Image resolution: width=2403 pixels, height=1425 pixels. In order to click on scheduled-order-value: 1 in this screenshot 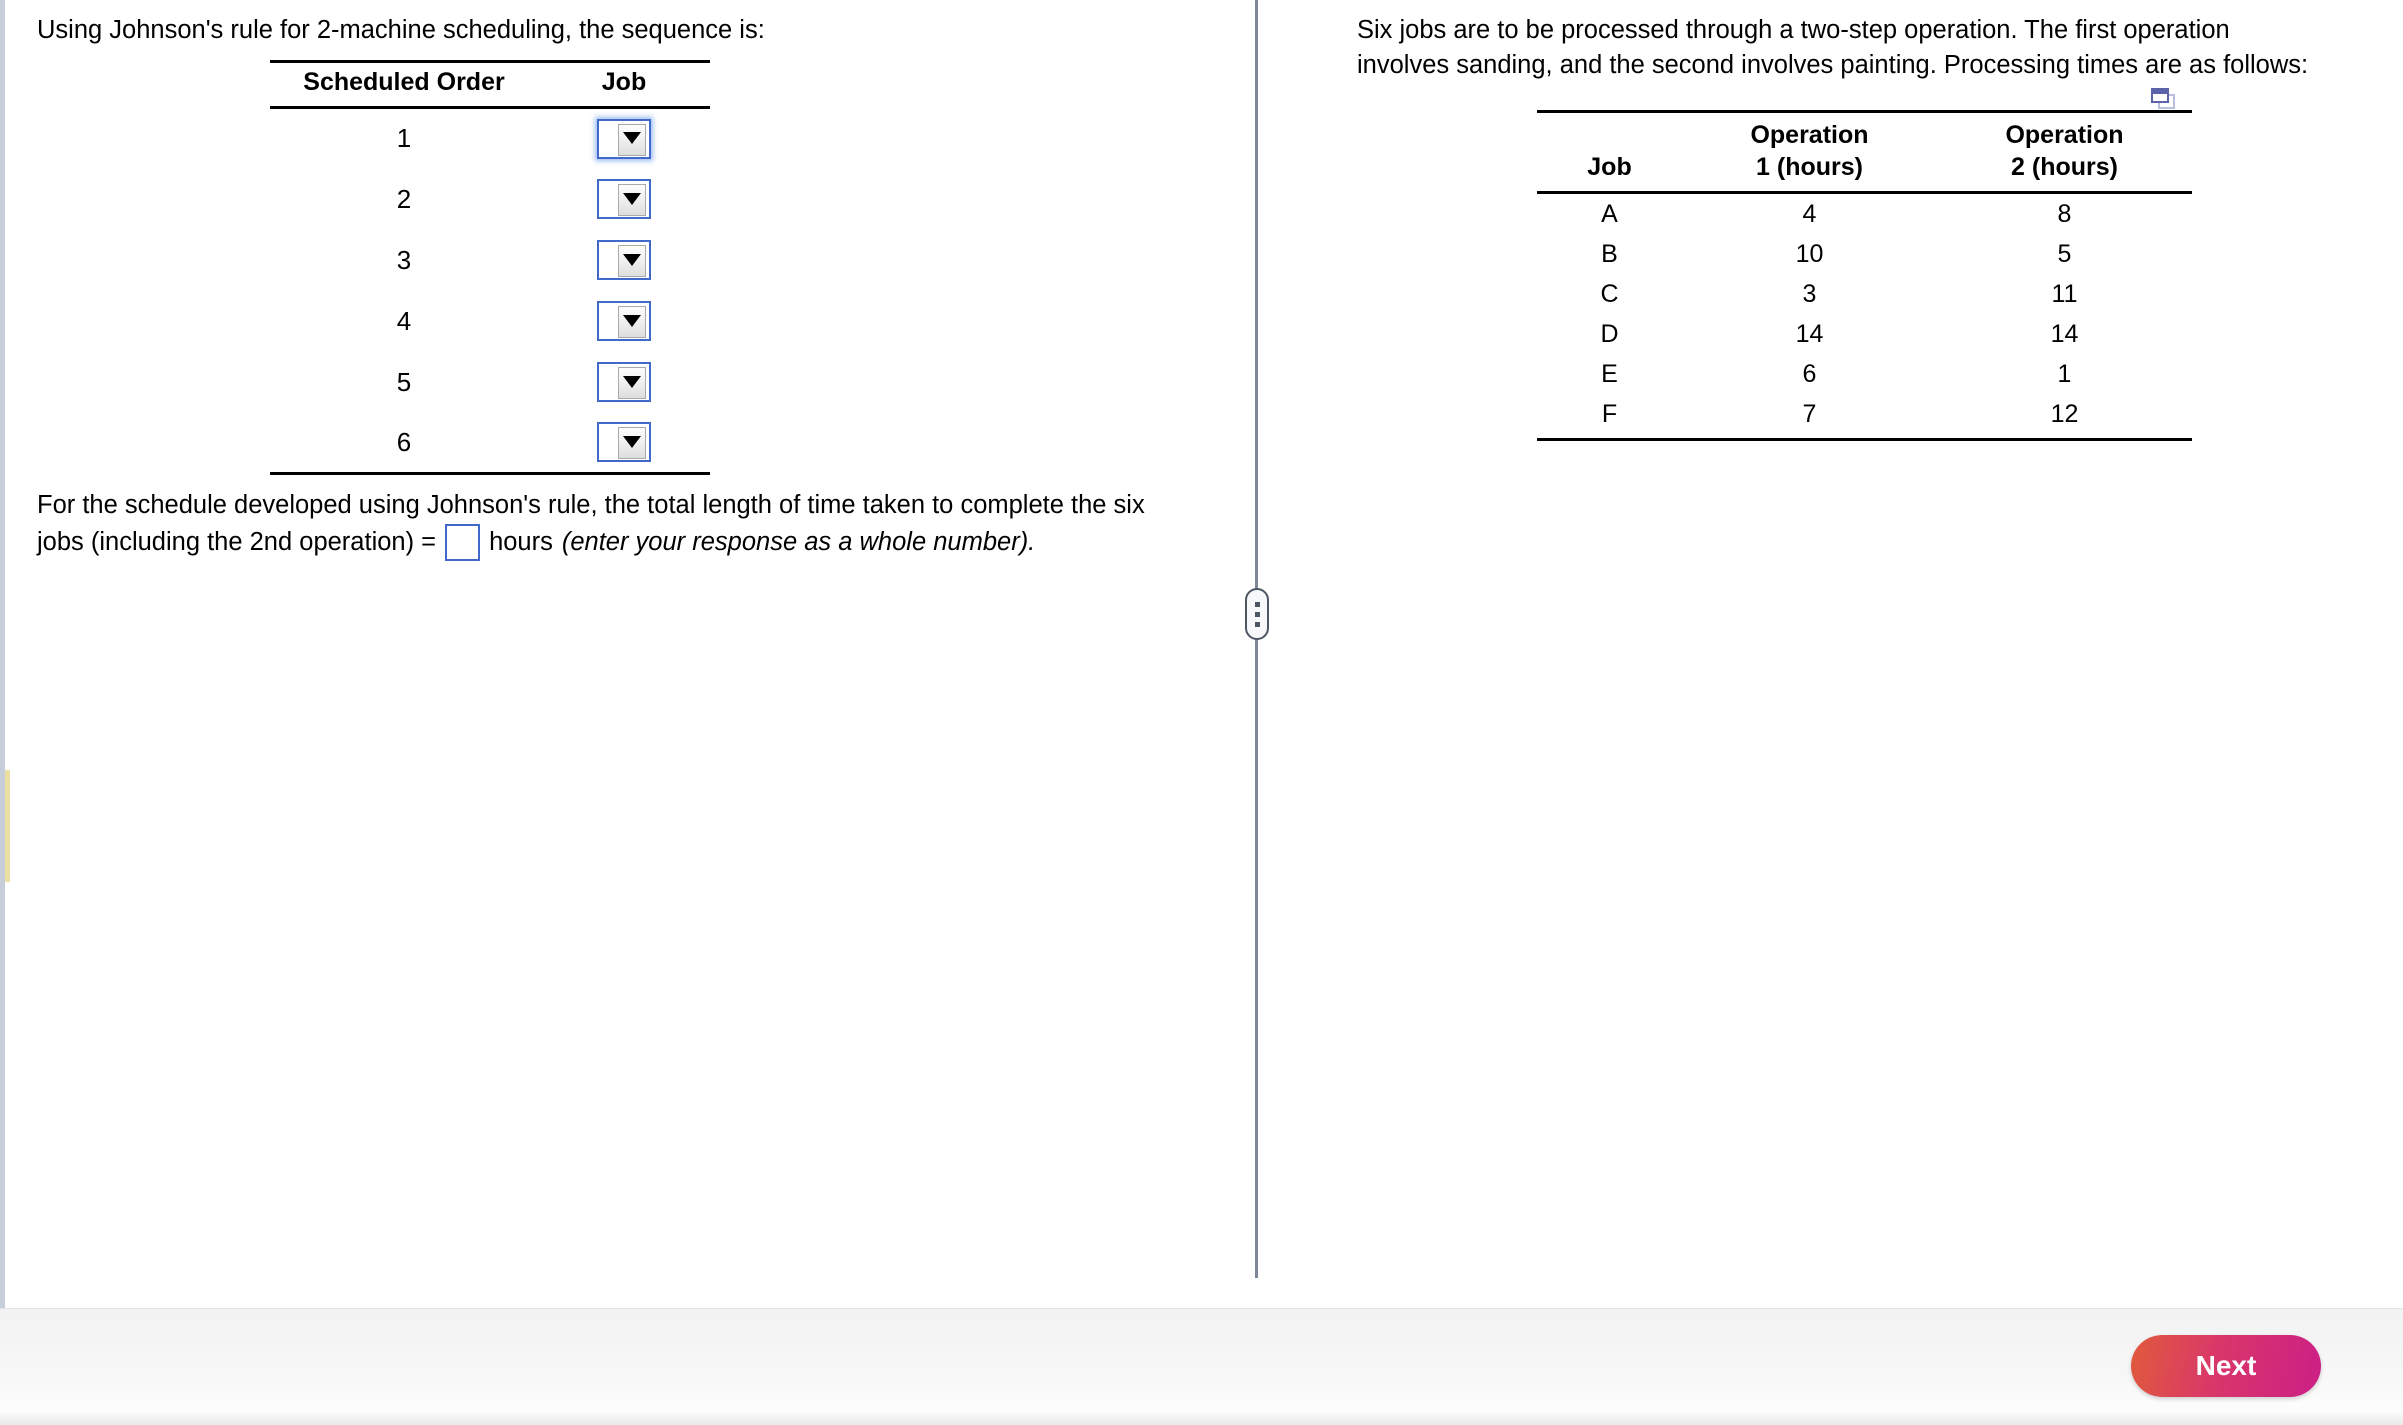, I will do `click(404, 138)`.